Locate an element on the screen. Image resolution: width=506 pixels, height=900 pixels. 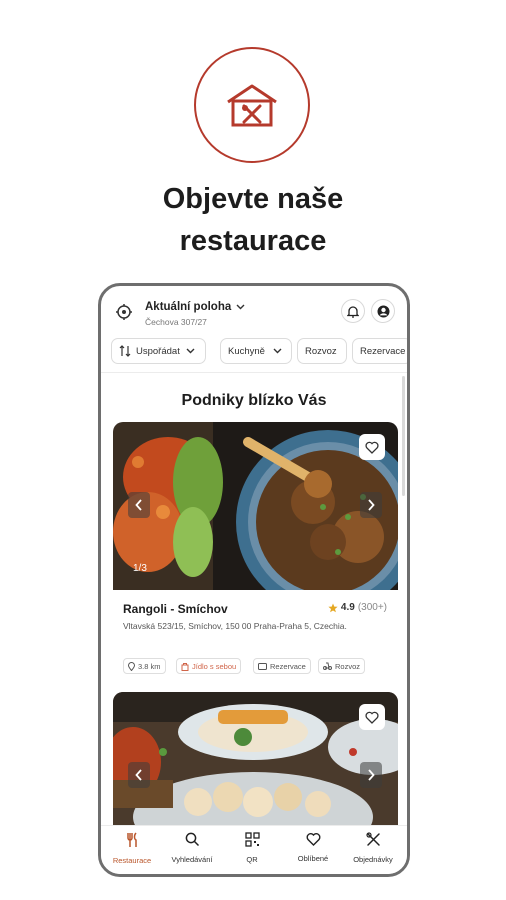
divider is located at coordinates (254, 372).